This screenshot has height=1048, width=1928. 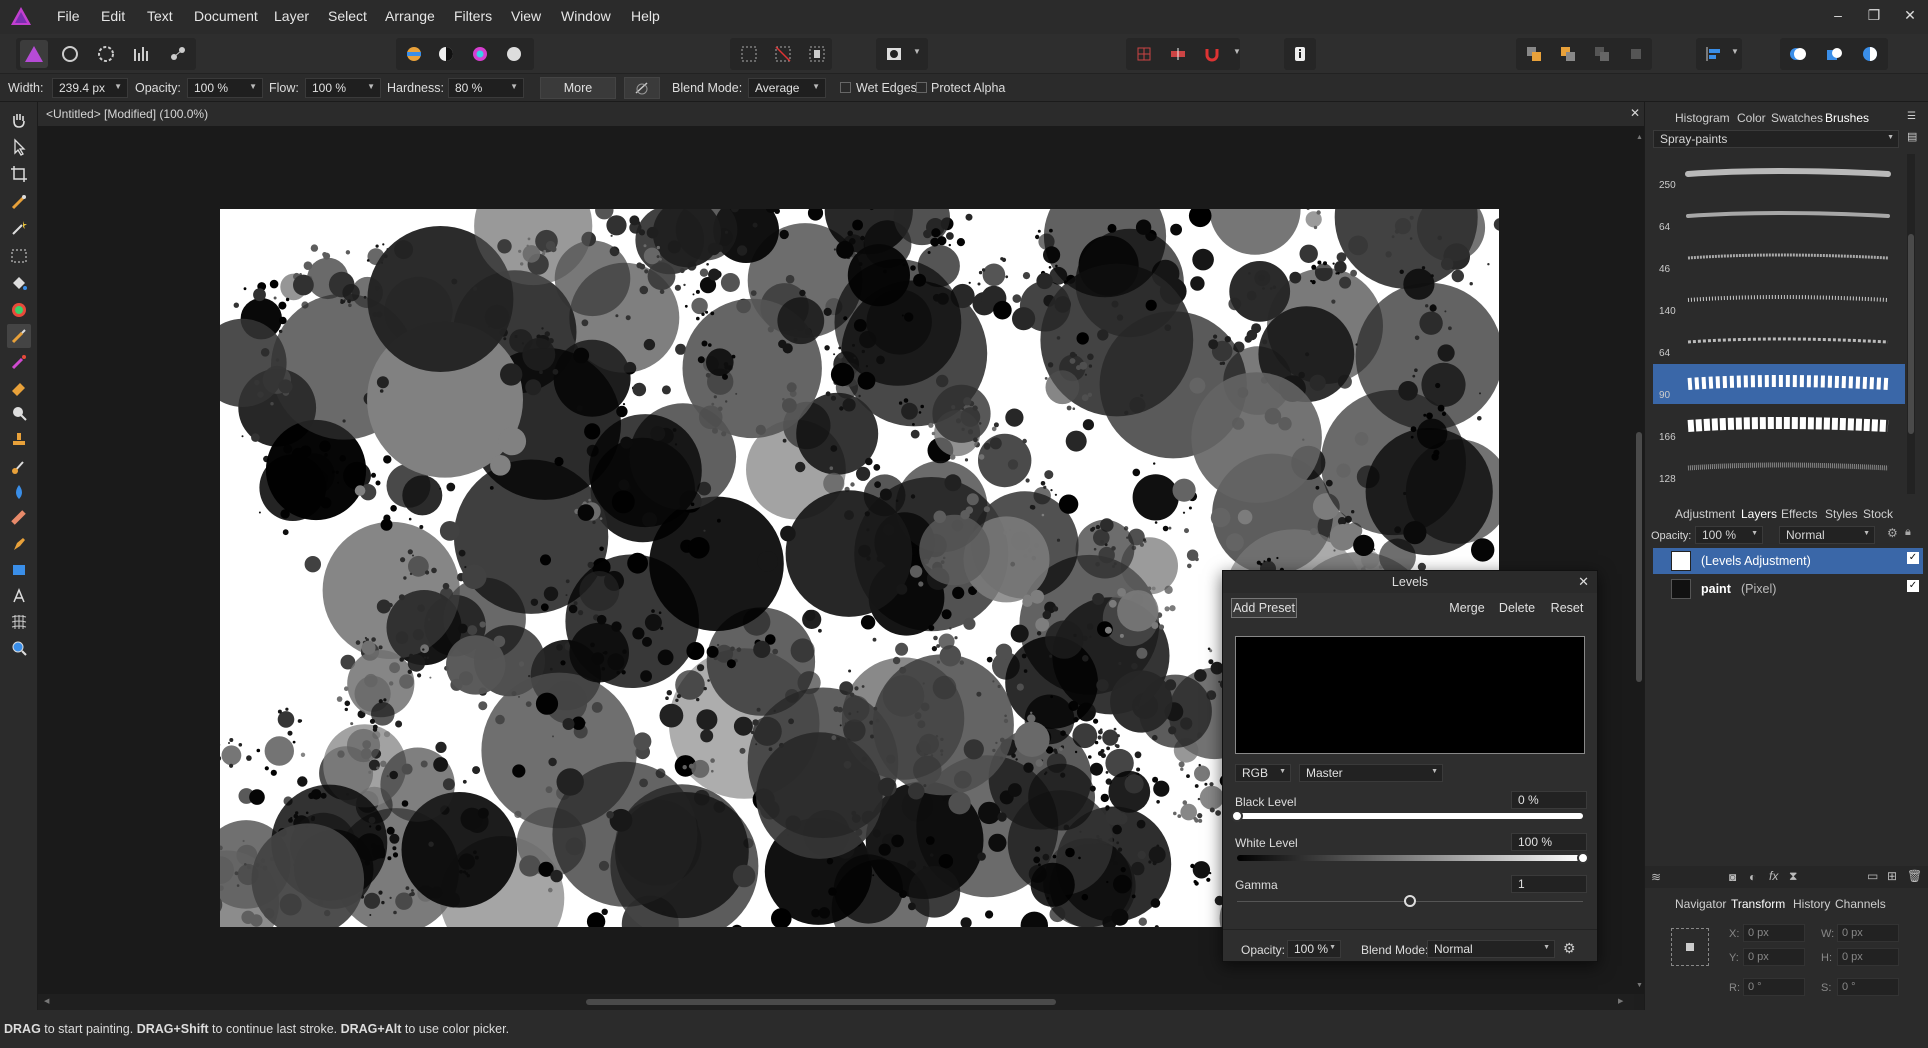 I want to click on move-forward-button, so click(x=1602, y=54).